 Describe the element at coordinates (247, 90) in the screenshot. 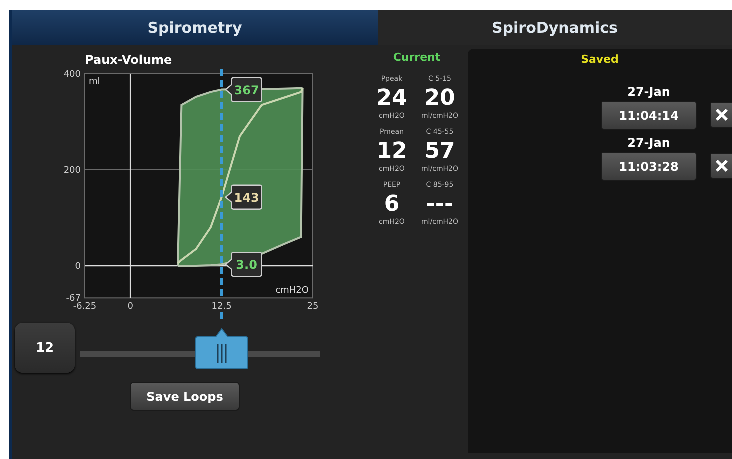

I see `cursor-value: 367` at that location.